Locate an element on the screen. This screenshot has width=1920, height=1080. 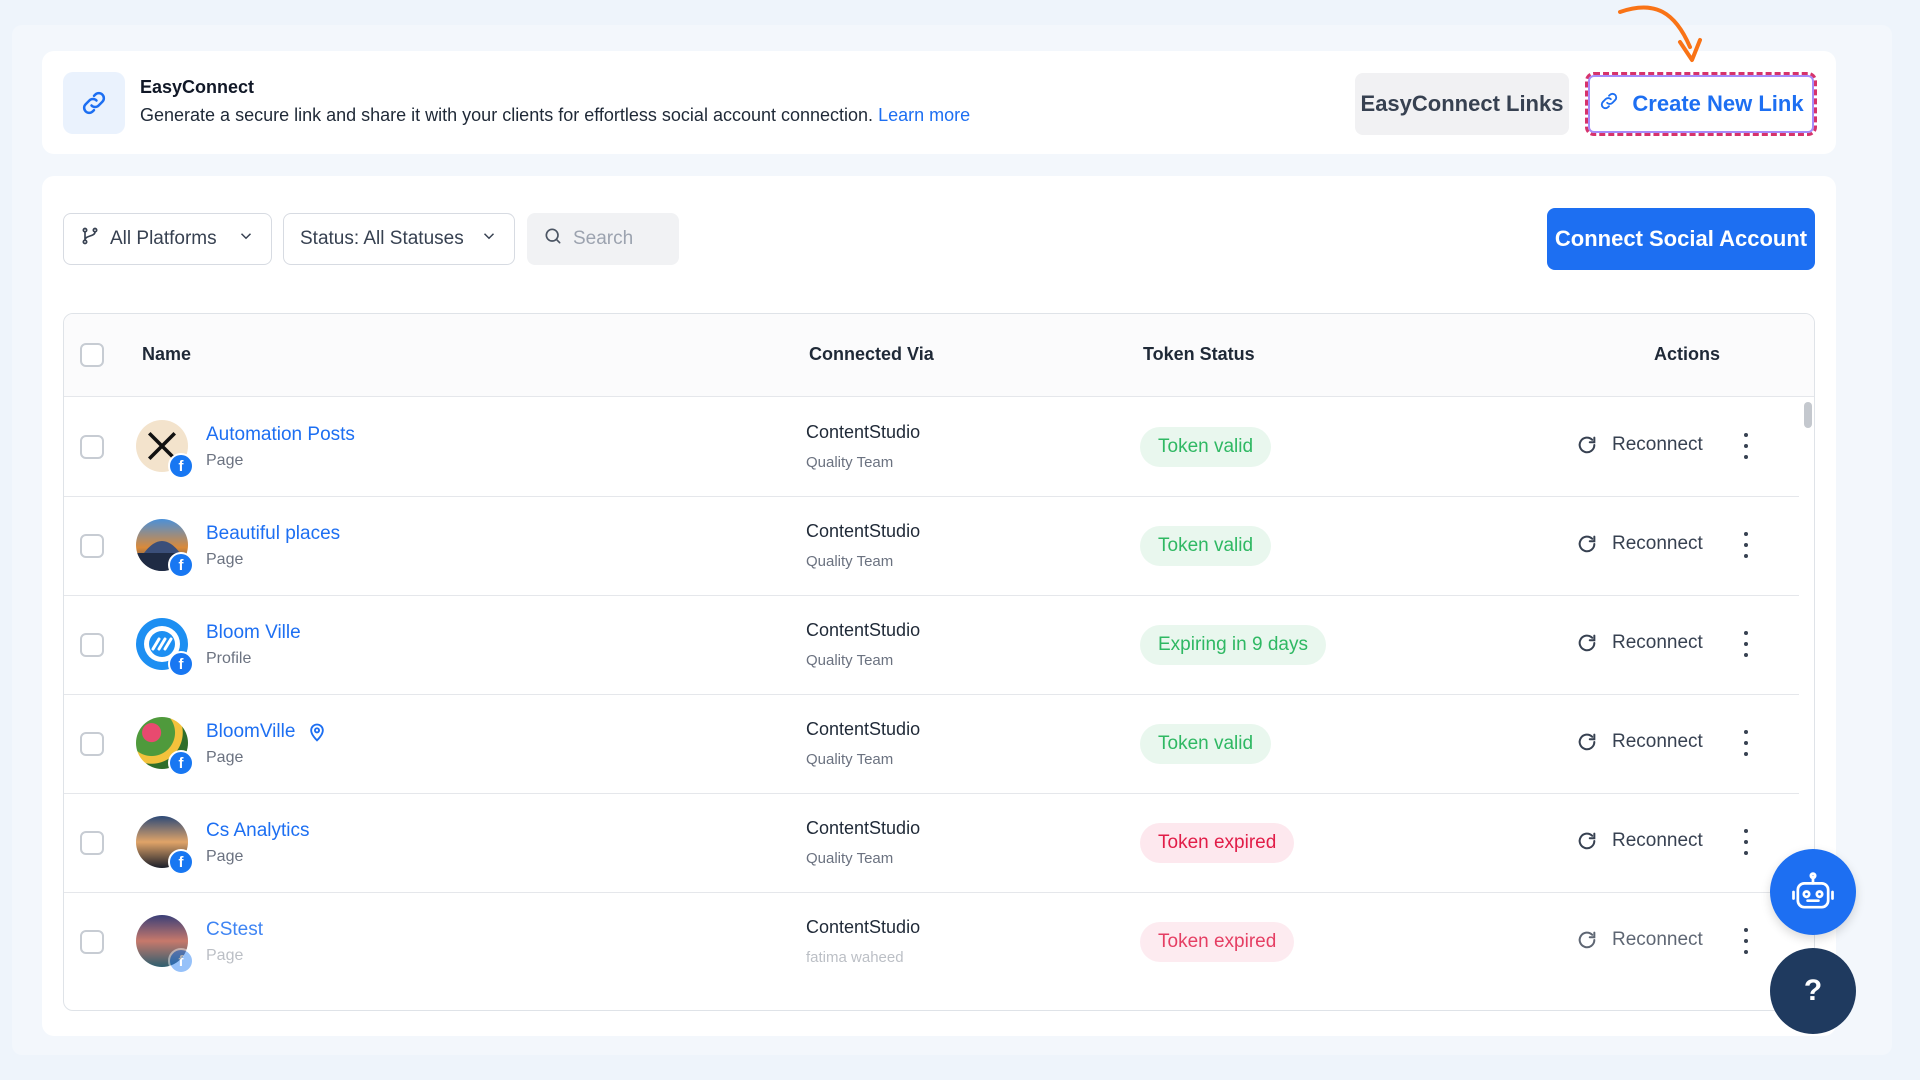
ai-assistant-button is located at coordinates (1813, 892).